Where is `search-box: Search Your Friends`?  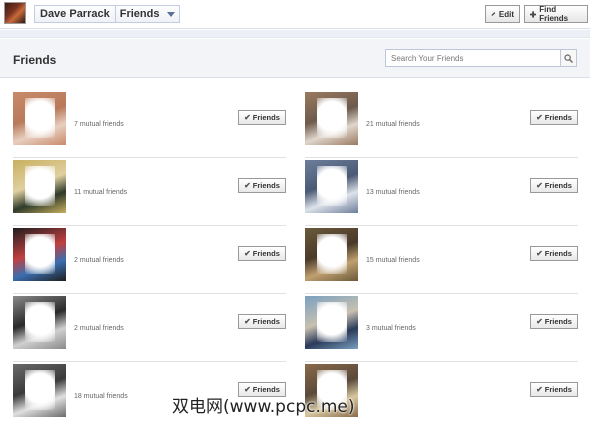
search-box: Search Your Friends is located at coordinates (481, 58).